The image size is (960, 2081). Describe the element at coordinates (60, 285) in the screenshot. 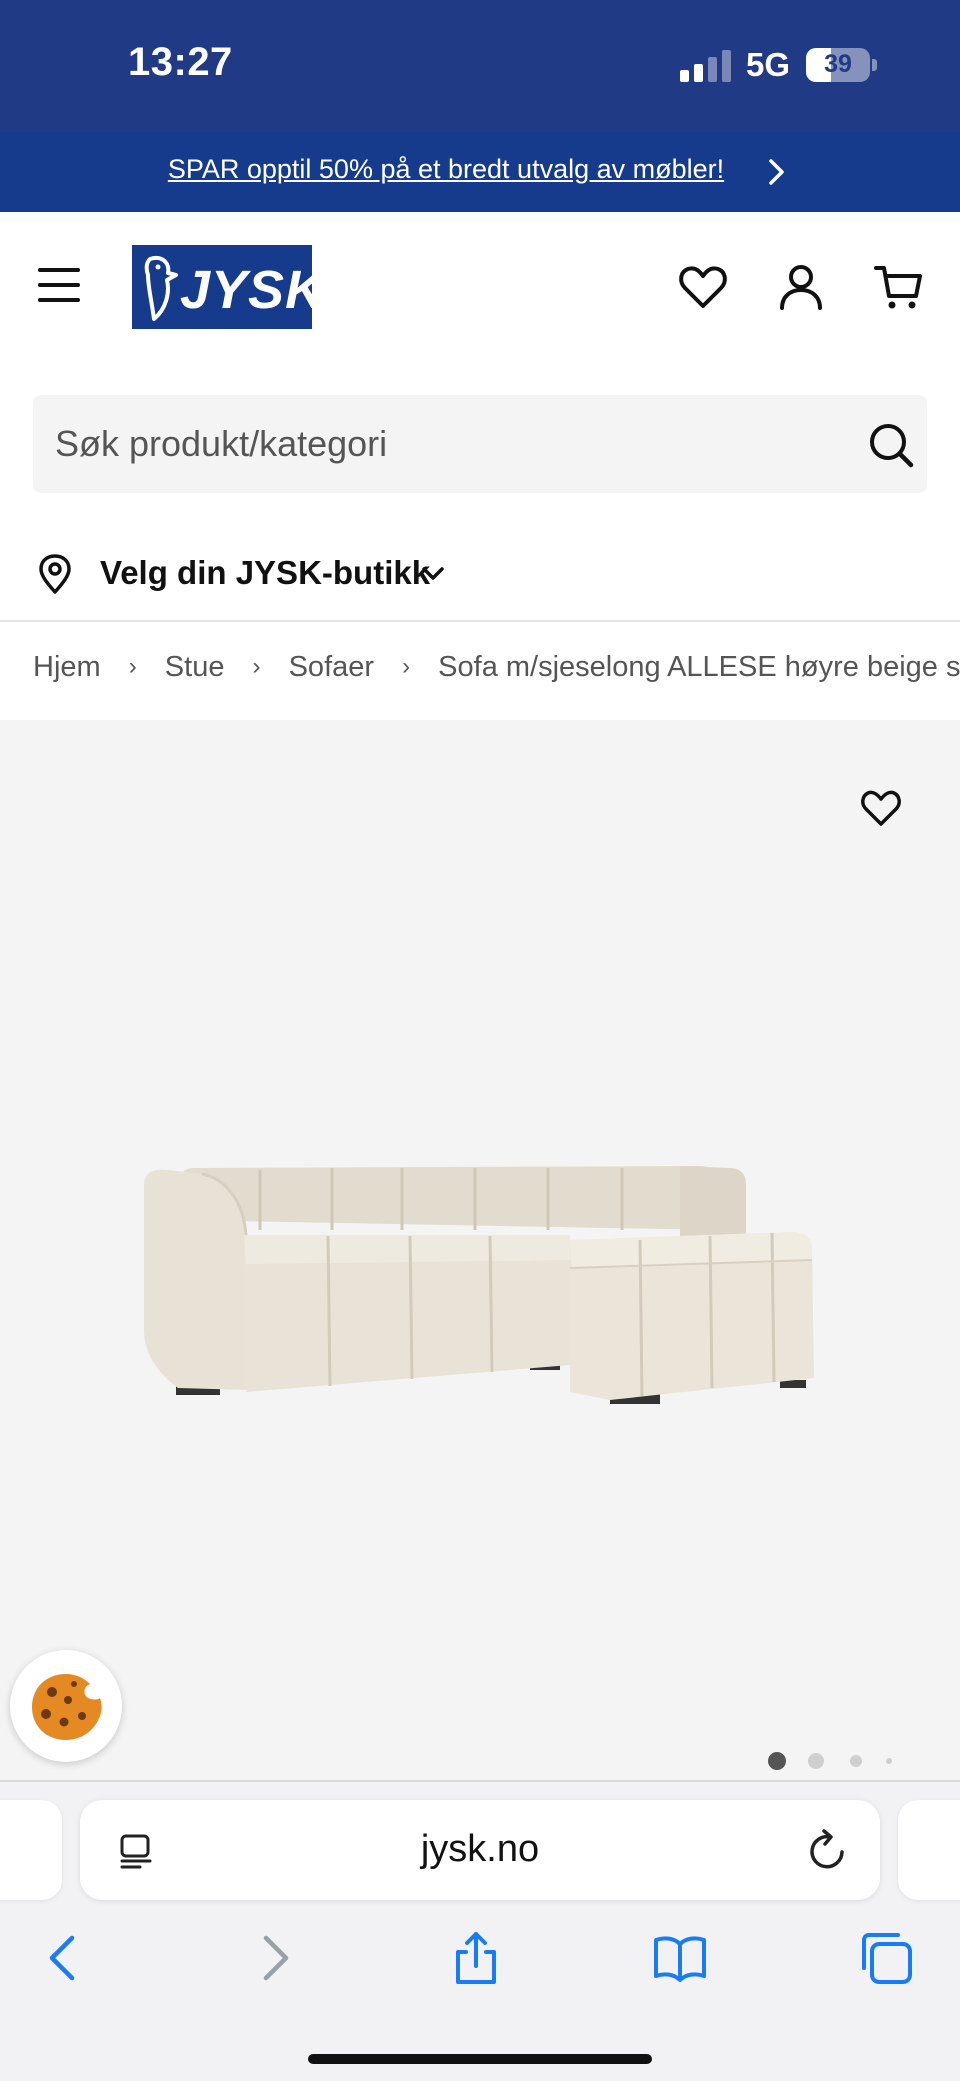

I see `menu-icon` at that location.